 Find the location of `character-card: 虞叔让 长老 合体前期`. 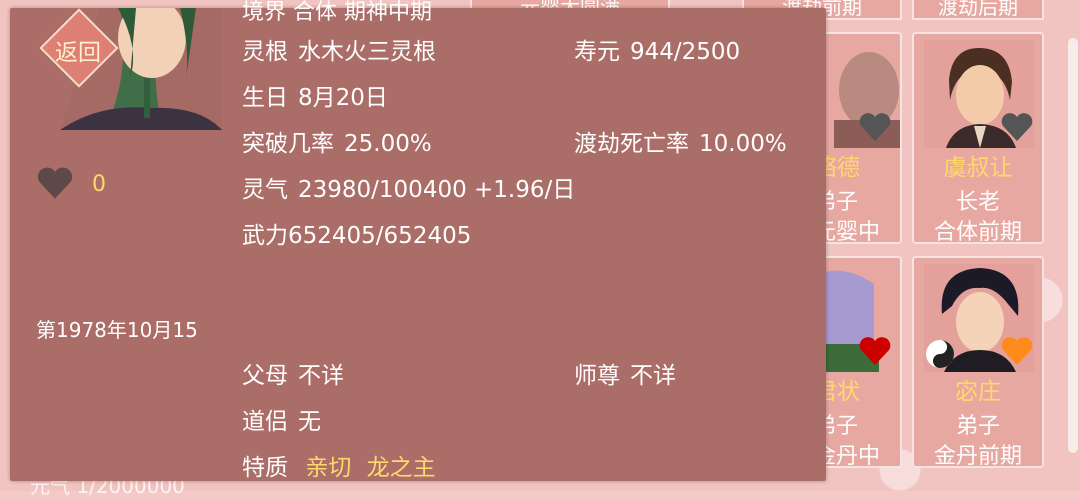

character-card: 虞叔让 长老 合体前期 is located at coordinates (978, 138).